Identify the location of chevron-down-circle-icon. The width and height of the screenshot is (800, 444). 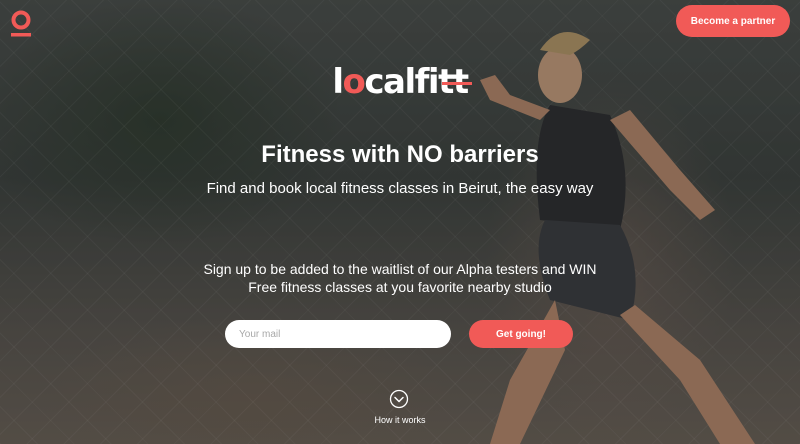
(399, 399).